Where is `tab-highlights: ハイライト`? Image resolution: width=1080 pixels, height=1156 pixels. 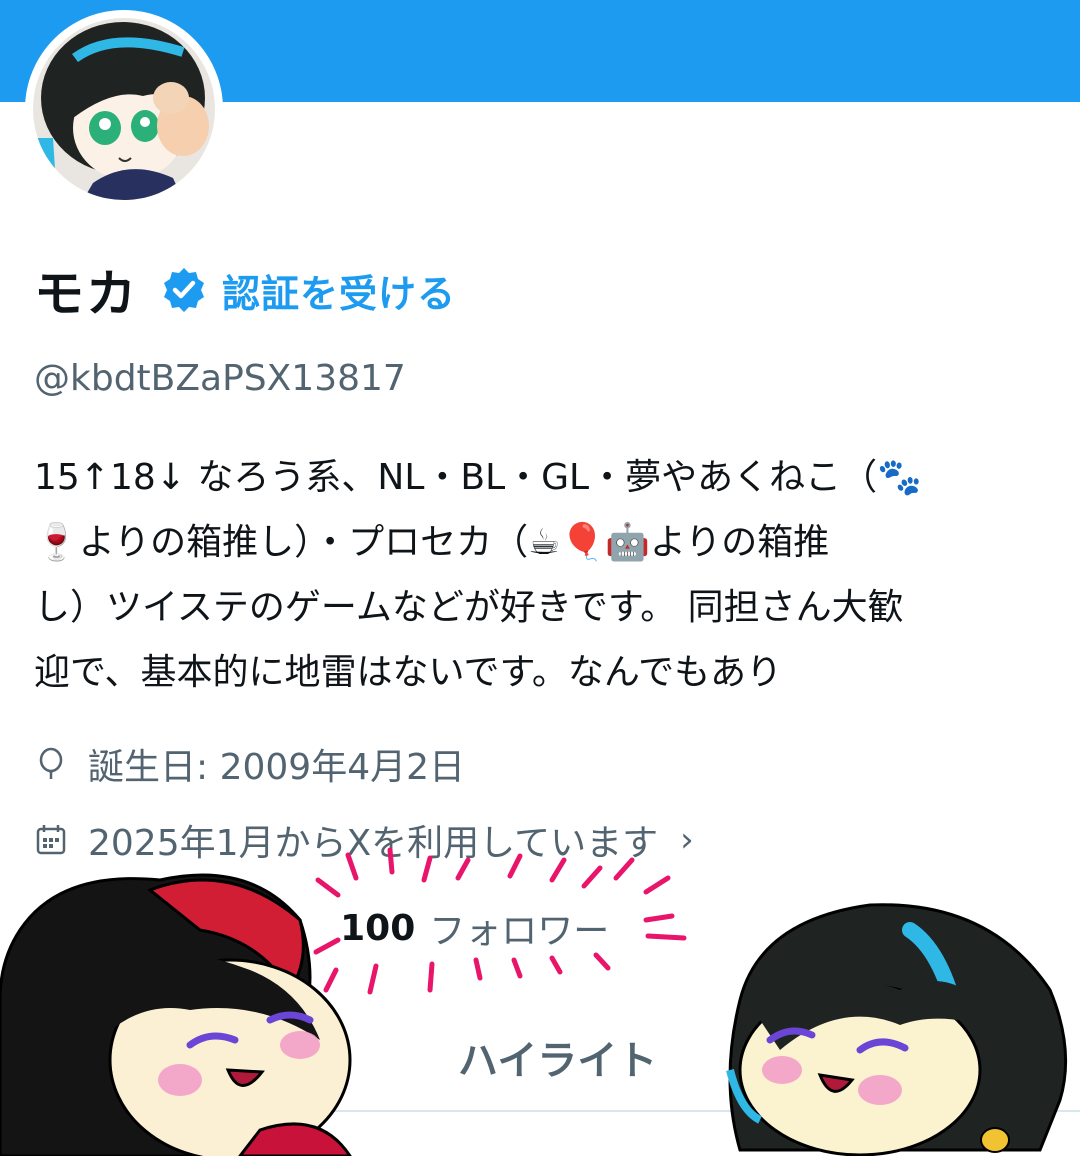 tab-highlights: ハイライト is located at coordinates (557, 1057).